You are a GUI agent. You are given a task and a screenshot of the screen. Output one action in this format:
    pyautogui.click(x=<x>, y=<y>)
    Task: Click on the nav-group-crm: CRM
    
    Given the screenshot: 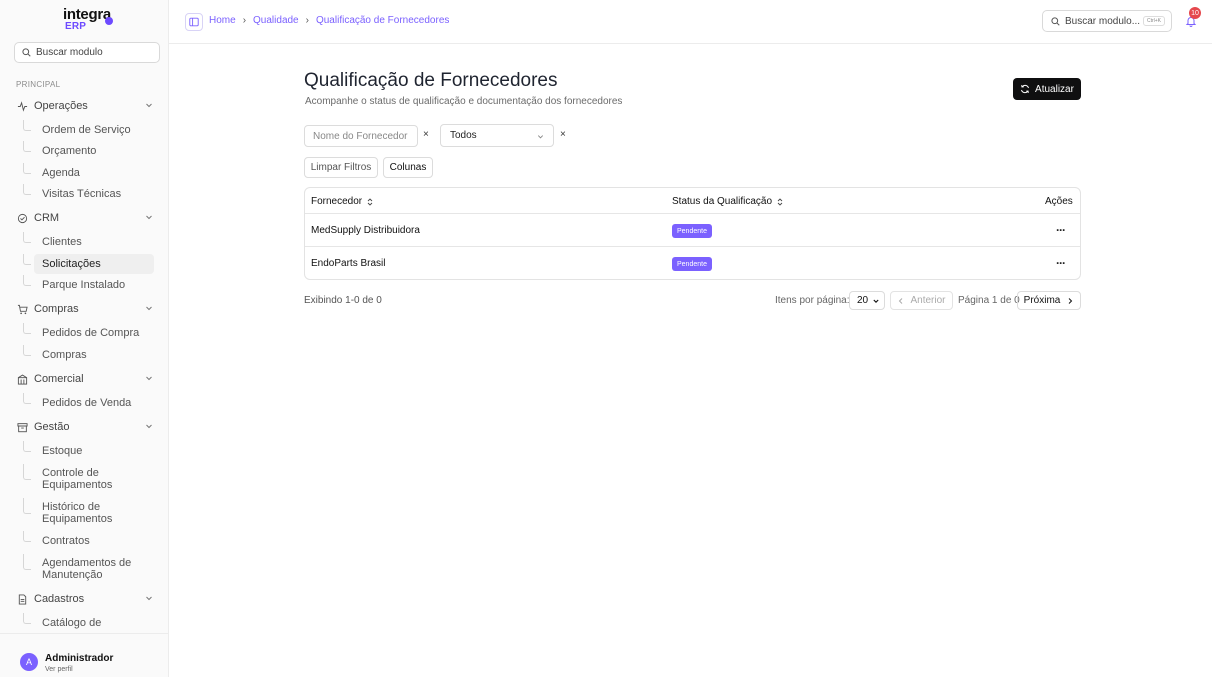 What is the action you would take?
    pyautogui.click(x=85, y=218)
    